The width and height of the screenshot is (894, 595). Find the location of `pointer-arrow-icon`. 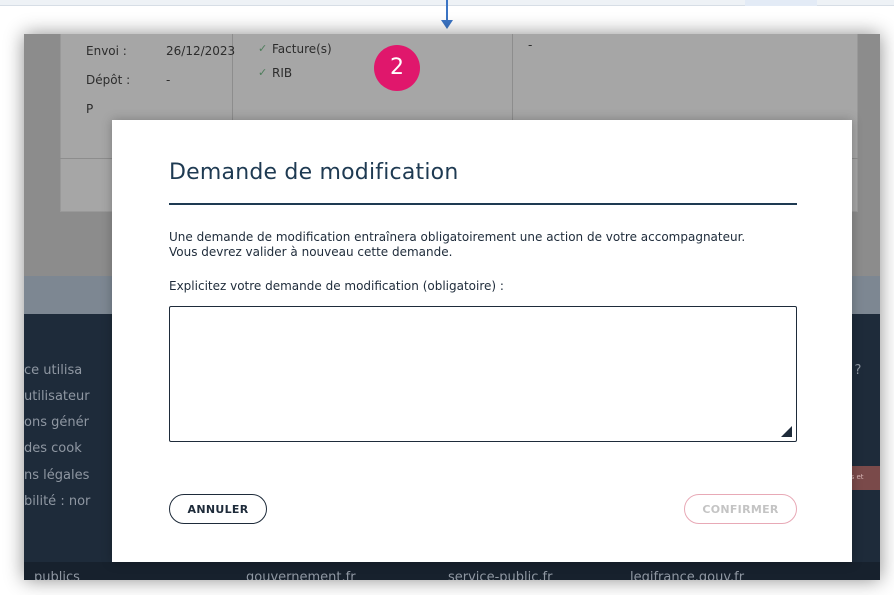

pointer-arrow-icon is located at coordinates (447, 11).